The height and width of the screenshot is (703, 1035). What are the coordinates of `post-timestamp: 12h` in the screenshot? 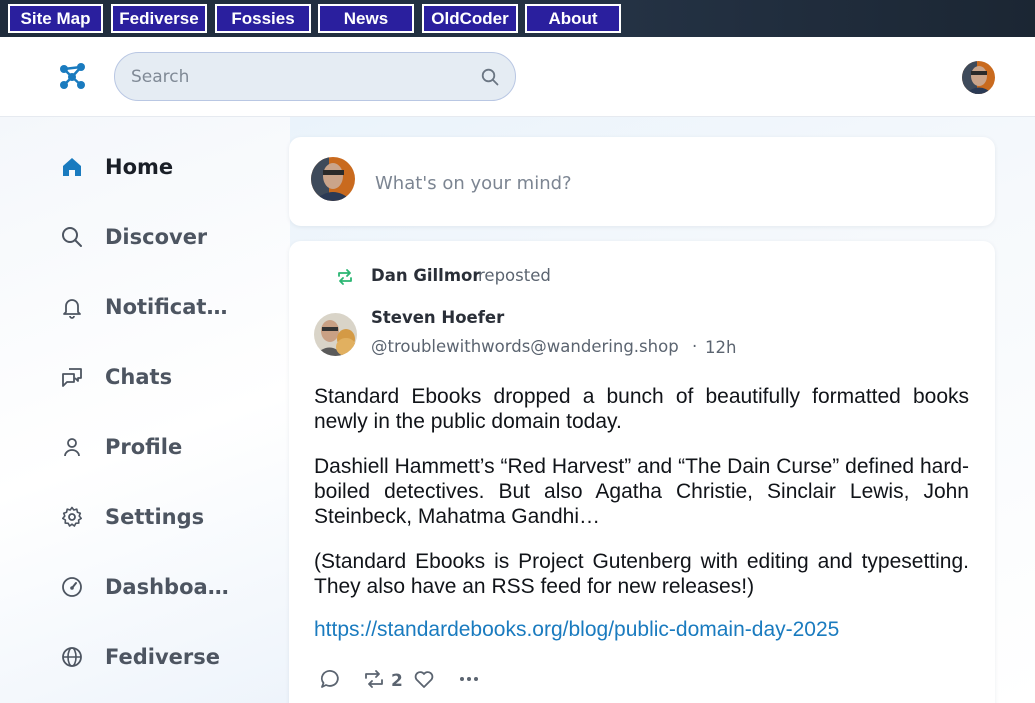 It's located at (720, 347).